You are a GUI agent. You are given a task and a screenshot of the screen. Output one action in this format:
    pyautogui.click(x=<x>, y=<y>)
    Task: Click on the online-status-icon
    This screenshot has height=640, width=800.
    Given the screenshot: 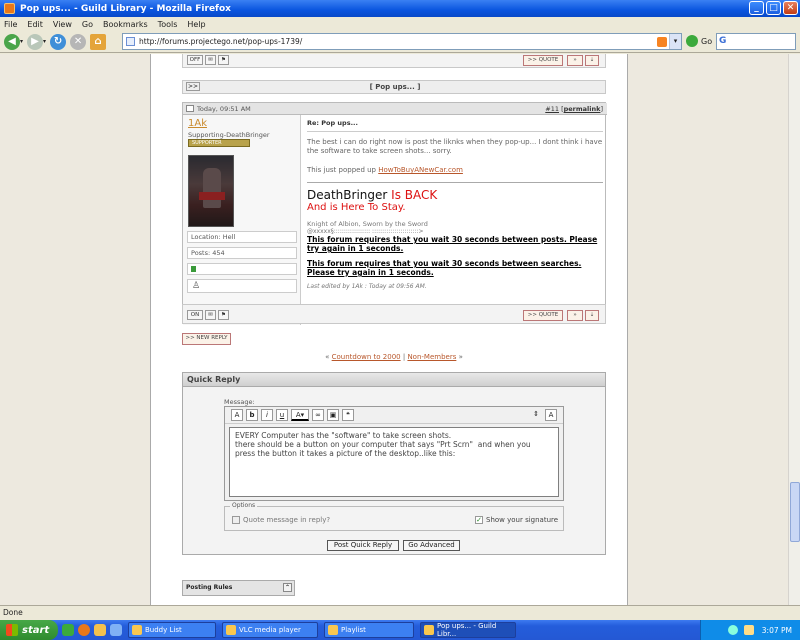 What is the action you would take?
    pyautogui.click(x=193, y=269)
    